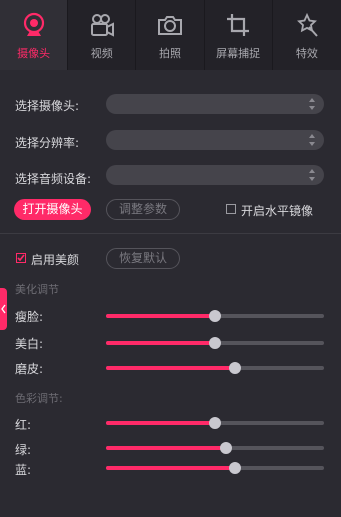 This screenshot has height=517, width=341. Describe the element at coordinates (47, 106) in the screenshot. I see `camera-select-label: 选择摄像头:` at that location.